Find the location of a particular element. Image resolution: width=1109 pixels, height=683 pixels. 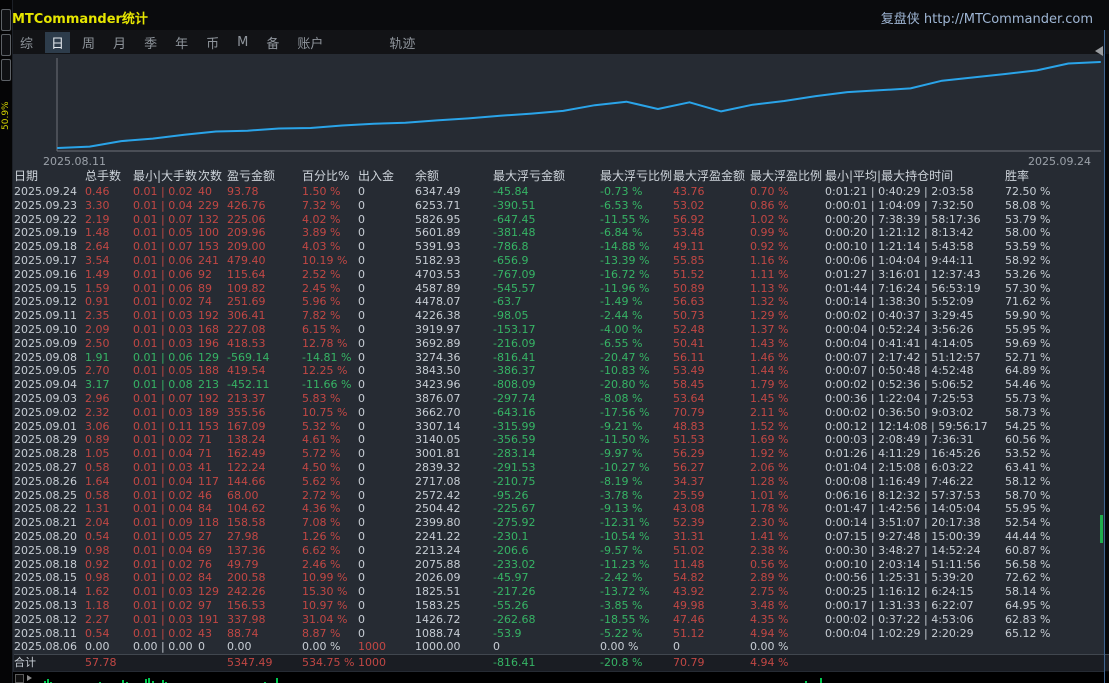

column-header: 胜率 is located at coordinates (1057, 176).